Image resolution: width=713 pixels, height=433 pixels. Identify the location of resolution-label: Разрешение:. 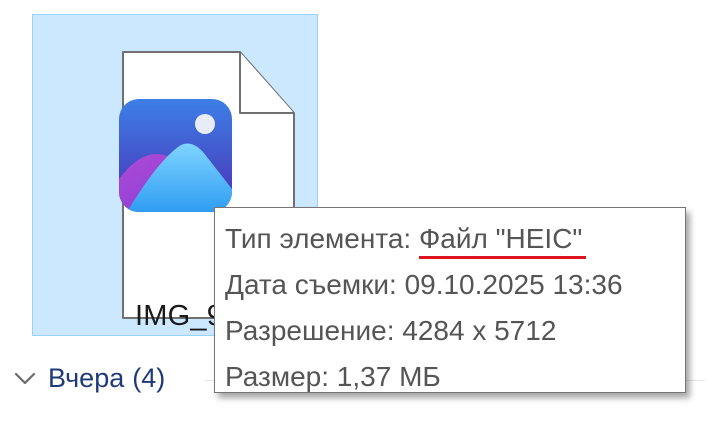
(310, 330).